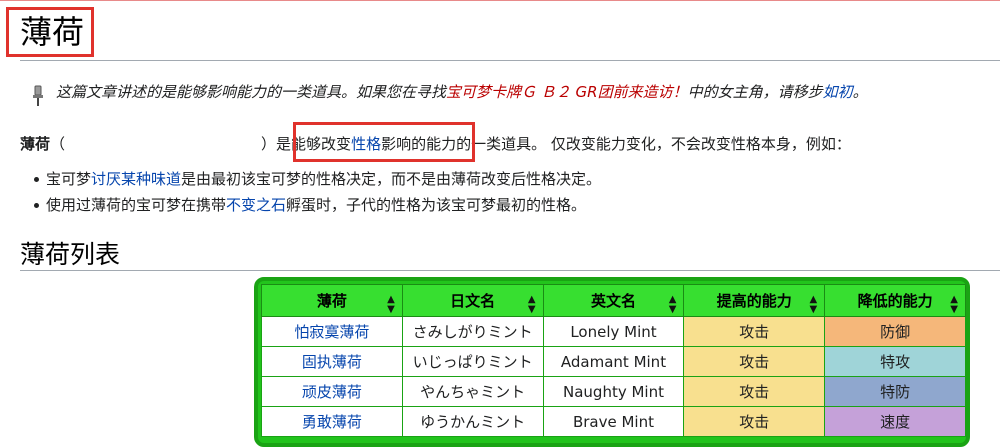  I want to click on header-label: 提高的能力, so click(754, 301).